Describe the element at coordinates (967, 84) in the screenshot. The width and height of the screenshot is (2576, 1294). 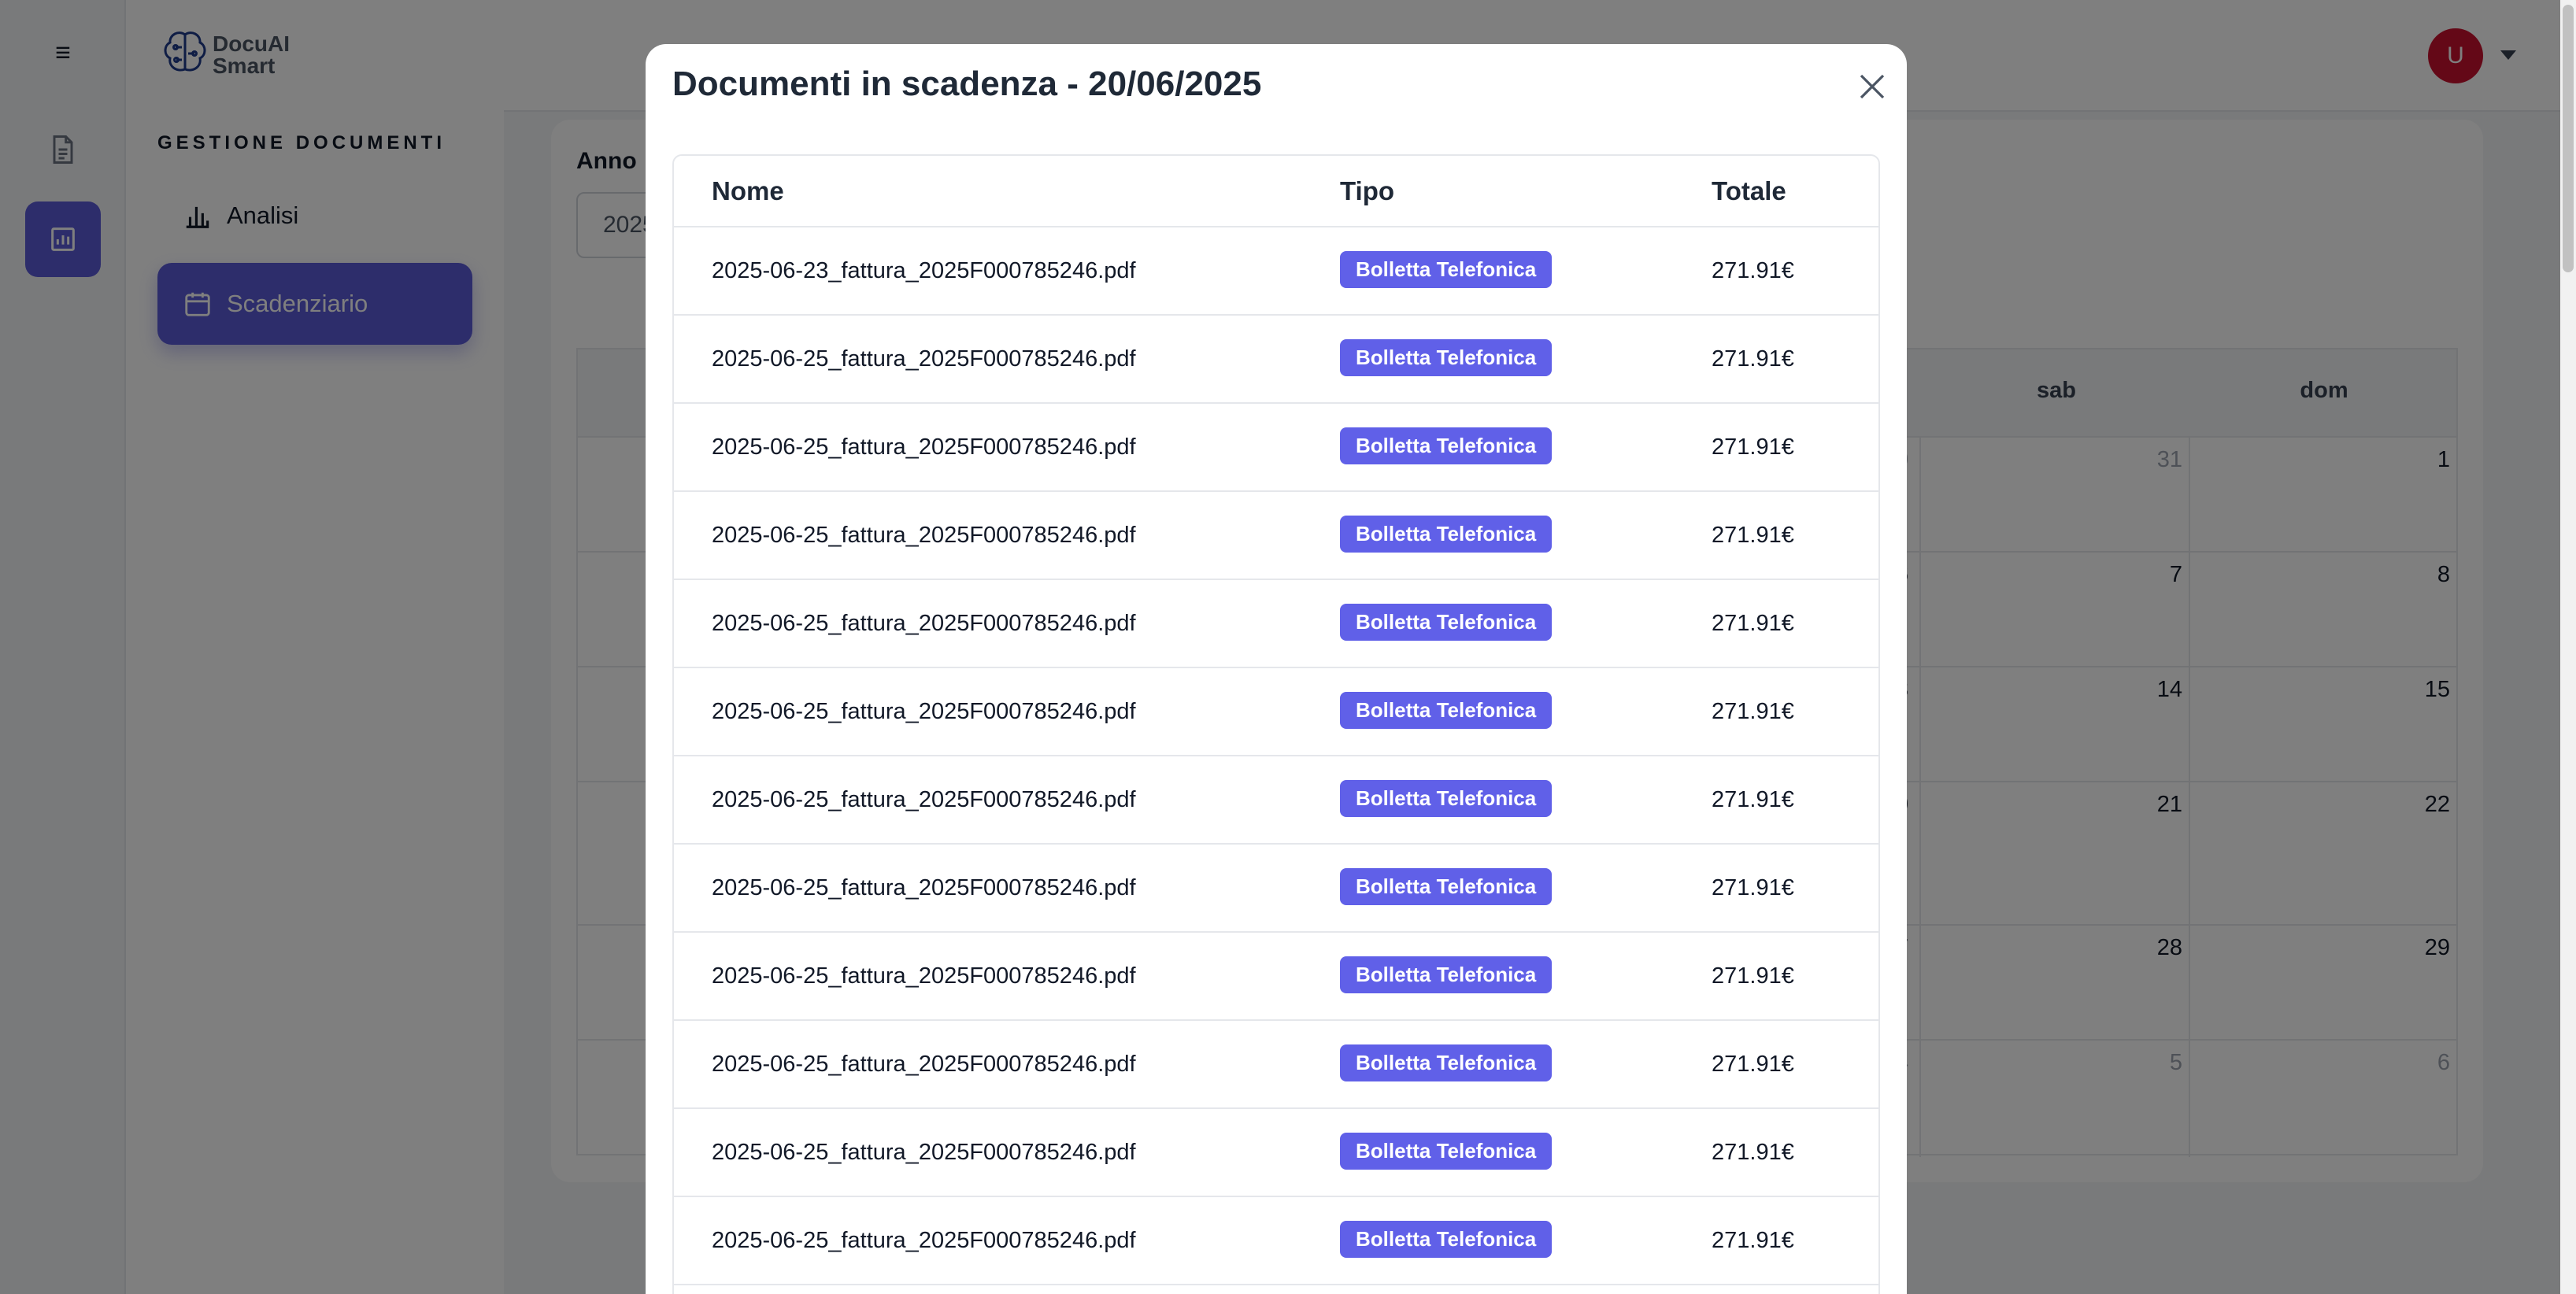
I see `modal-title: Documenti in scadenza - 20/06/2025` at that location.